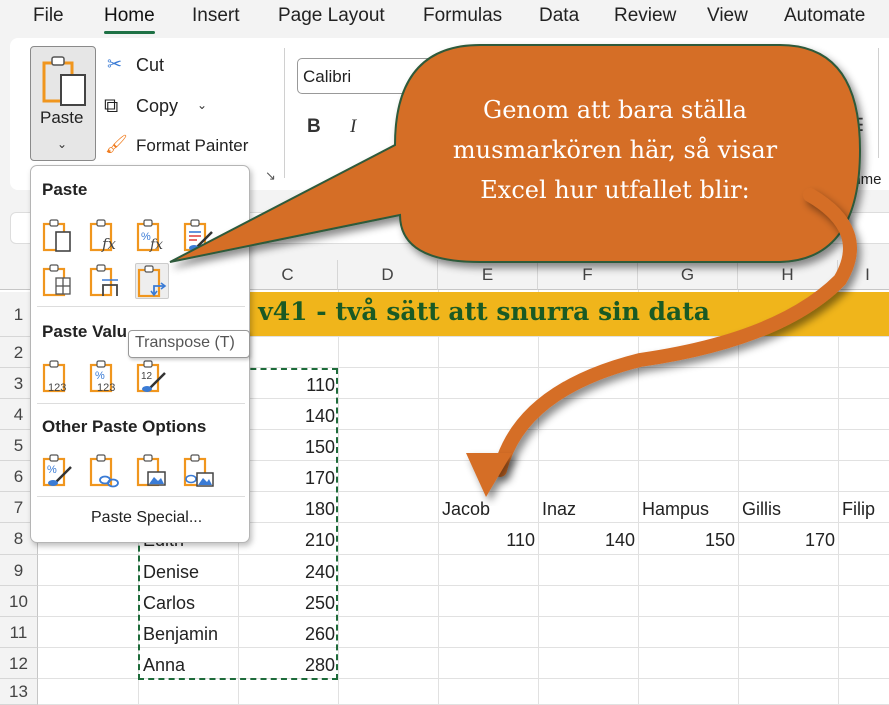 The width and height of the screenshot is (889, 705). I want to click on callout-line: Genom att bara ställa, so click(615, 110).